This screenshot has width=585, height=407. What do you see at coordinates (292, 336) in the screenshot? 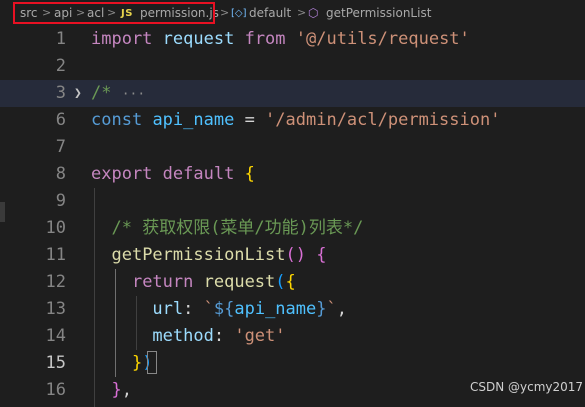
I see `code-line: 14 method: 'get'` at bounding box center [292, 336].